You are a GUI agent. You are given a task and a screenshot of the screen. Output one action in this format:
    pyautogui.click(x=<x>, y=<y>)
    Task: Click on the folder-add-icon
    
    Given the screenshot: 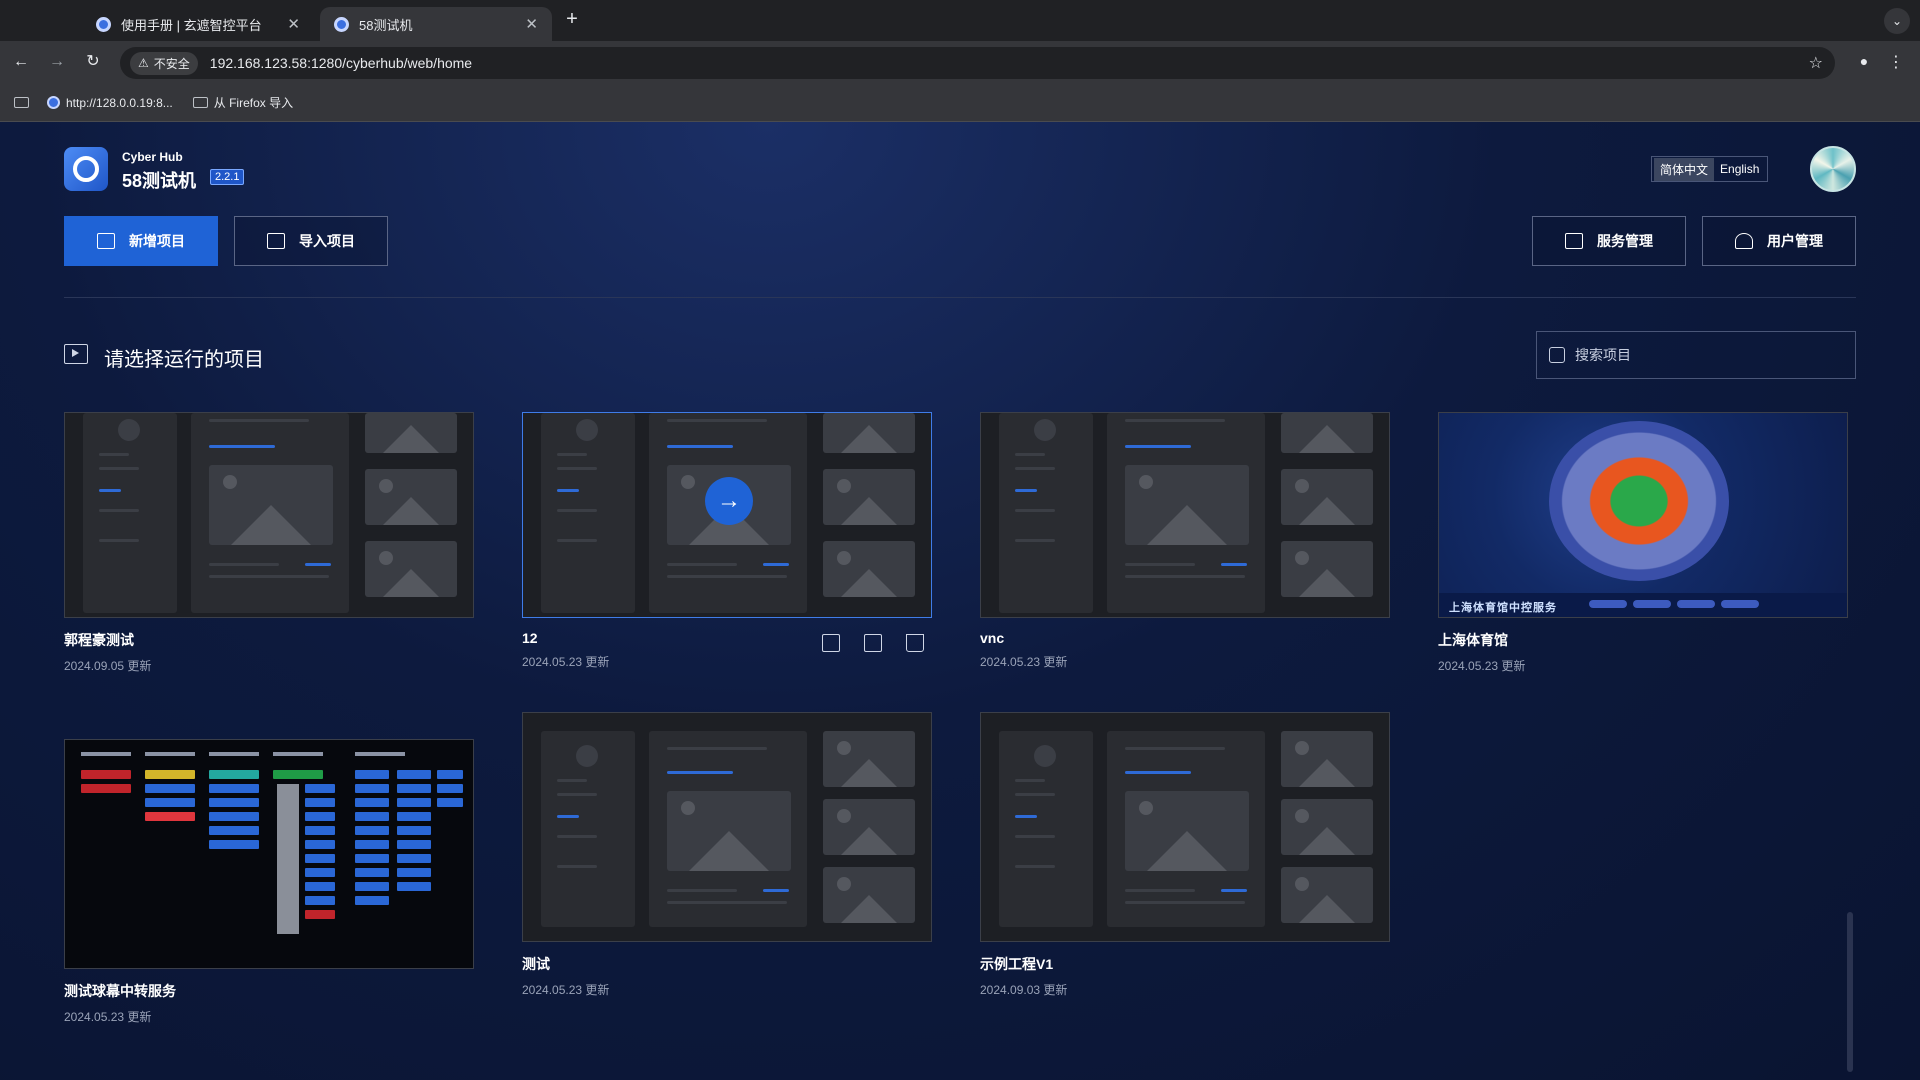 What is the action you would take?
    pyautogui.click(x=106, y=241)
    